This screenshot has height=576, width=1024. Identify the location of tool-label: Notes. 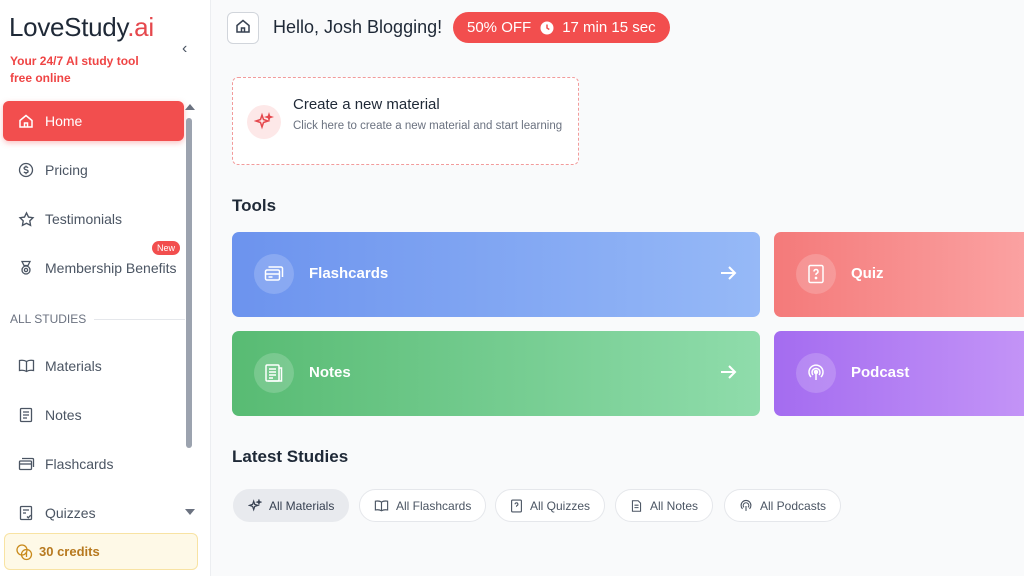
(330, 372).